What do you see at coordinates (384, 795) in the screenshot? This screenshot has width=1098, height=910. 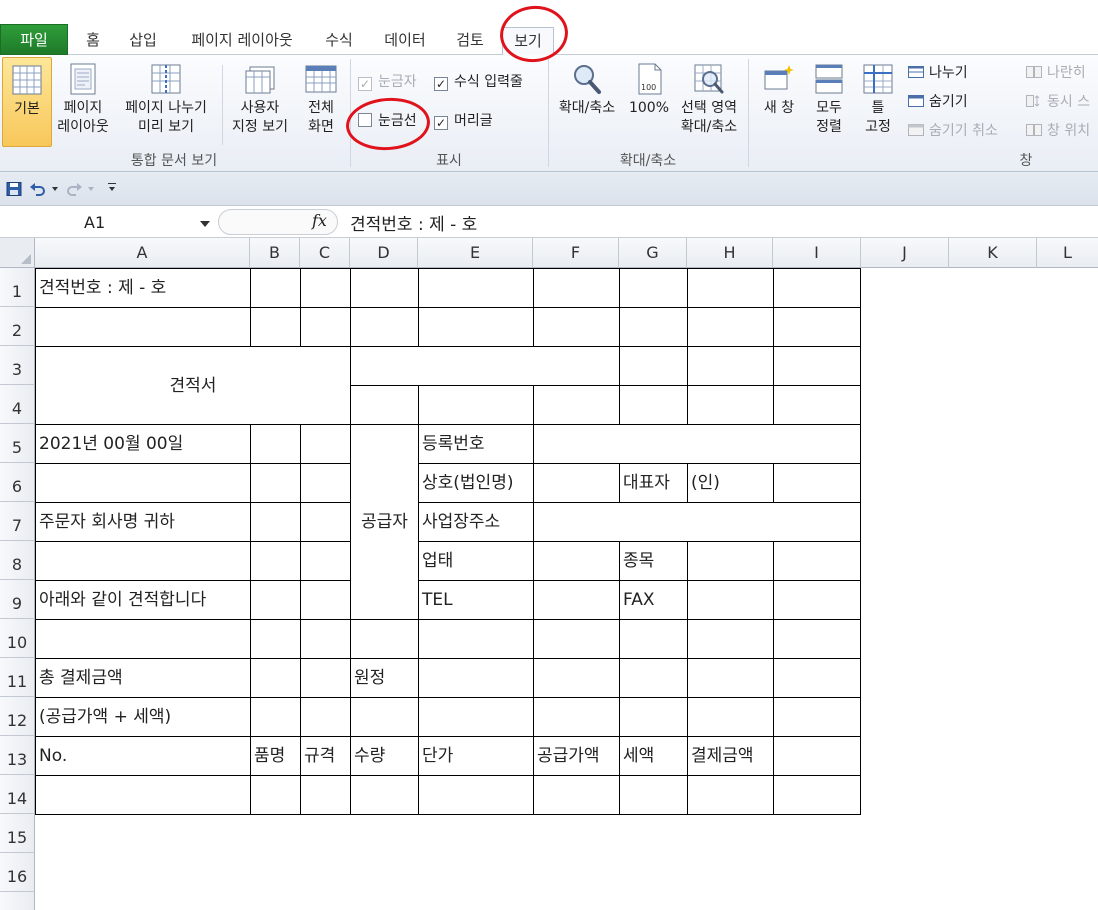 I see `cell-d14` at bounding box center [384, 795].